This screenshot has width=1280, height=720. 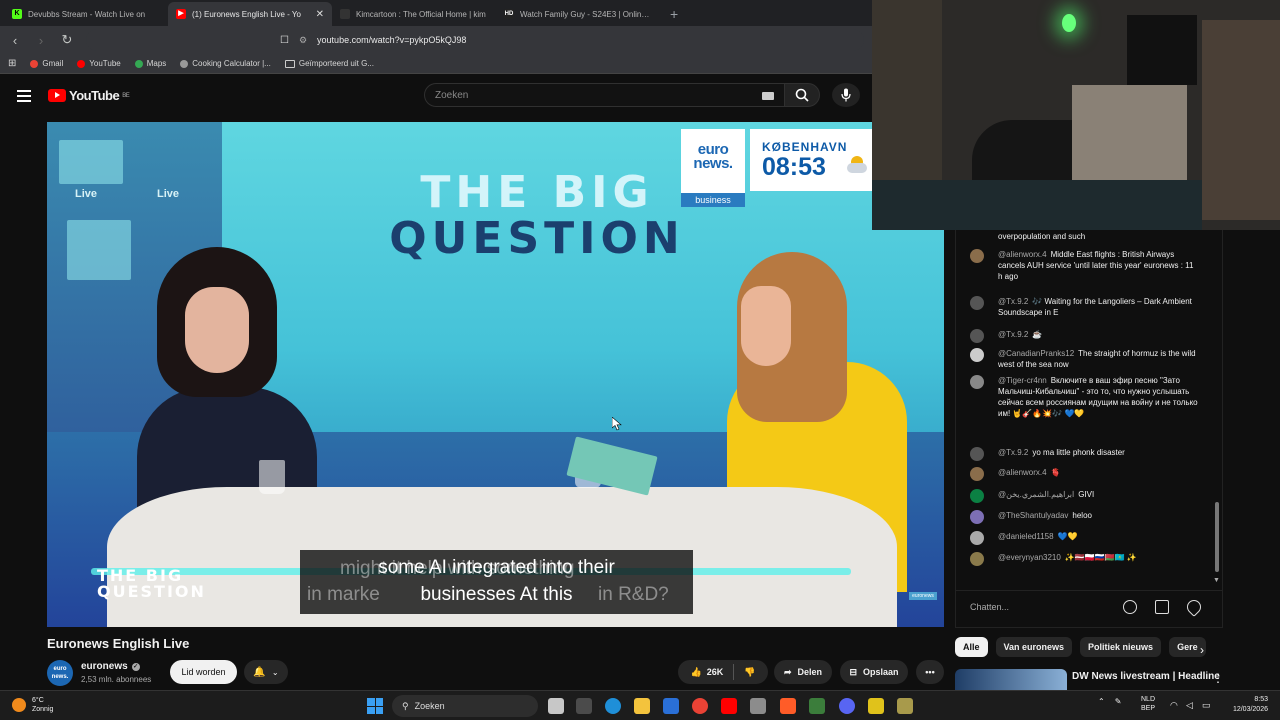 What do you see at coordinates (613, 706) in the screenshot?
I see `edge-icon` at bounding box center [613, 706].